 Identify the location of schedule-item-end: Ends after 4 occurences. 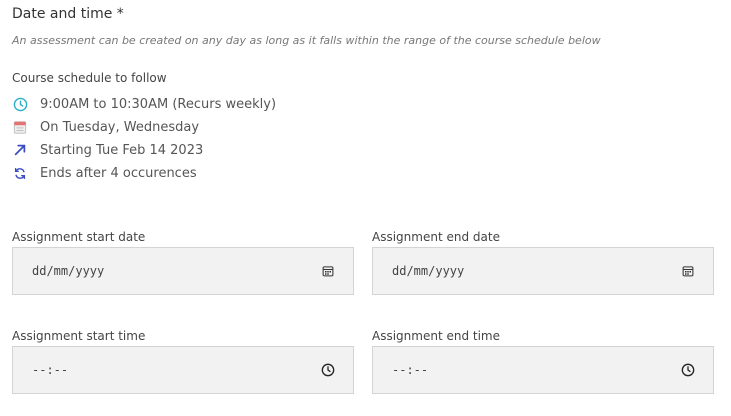
(104, 173).